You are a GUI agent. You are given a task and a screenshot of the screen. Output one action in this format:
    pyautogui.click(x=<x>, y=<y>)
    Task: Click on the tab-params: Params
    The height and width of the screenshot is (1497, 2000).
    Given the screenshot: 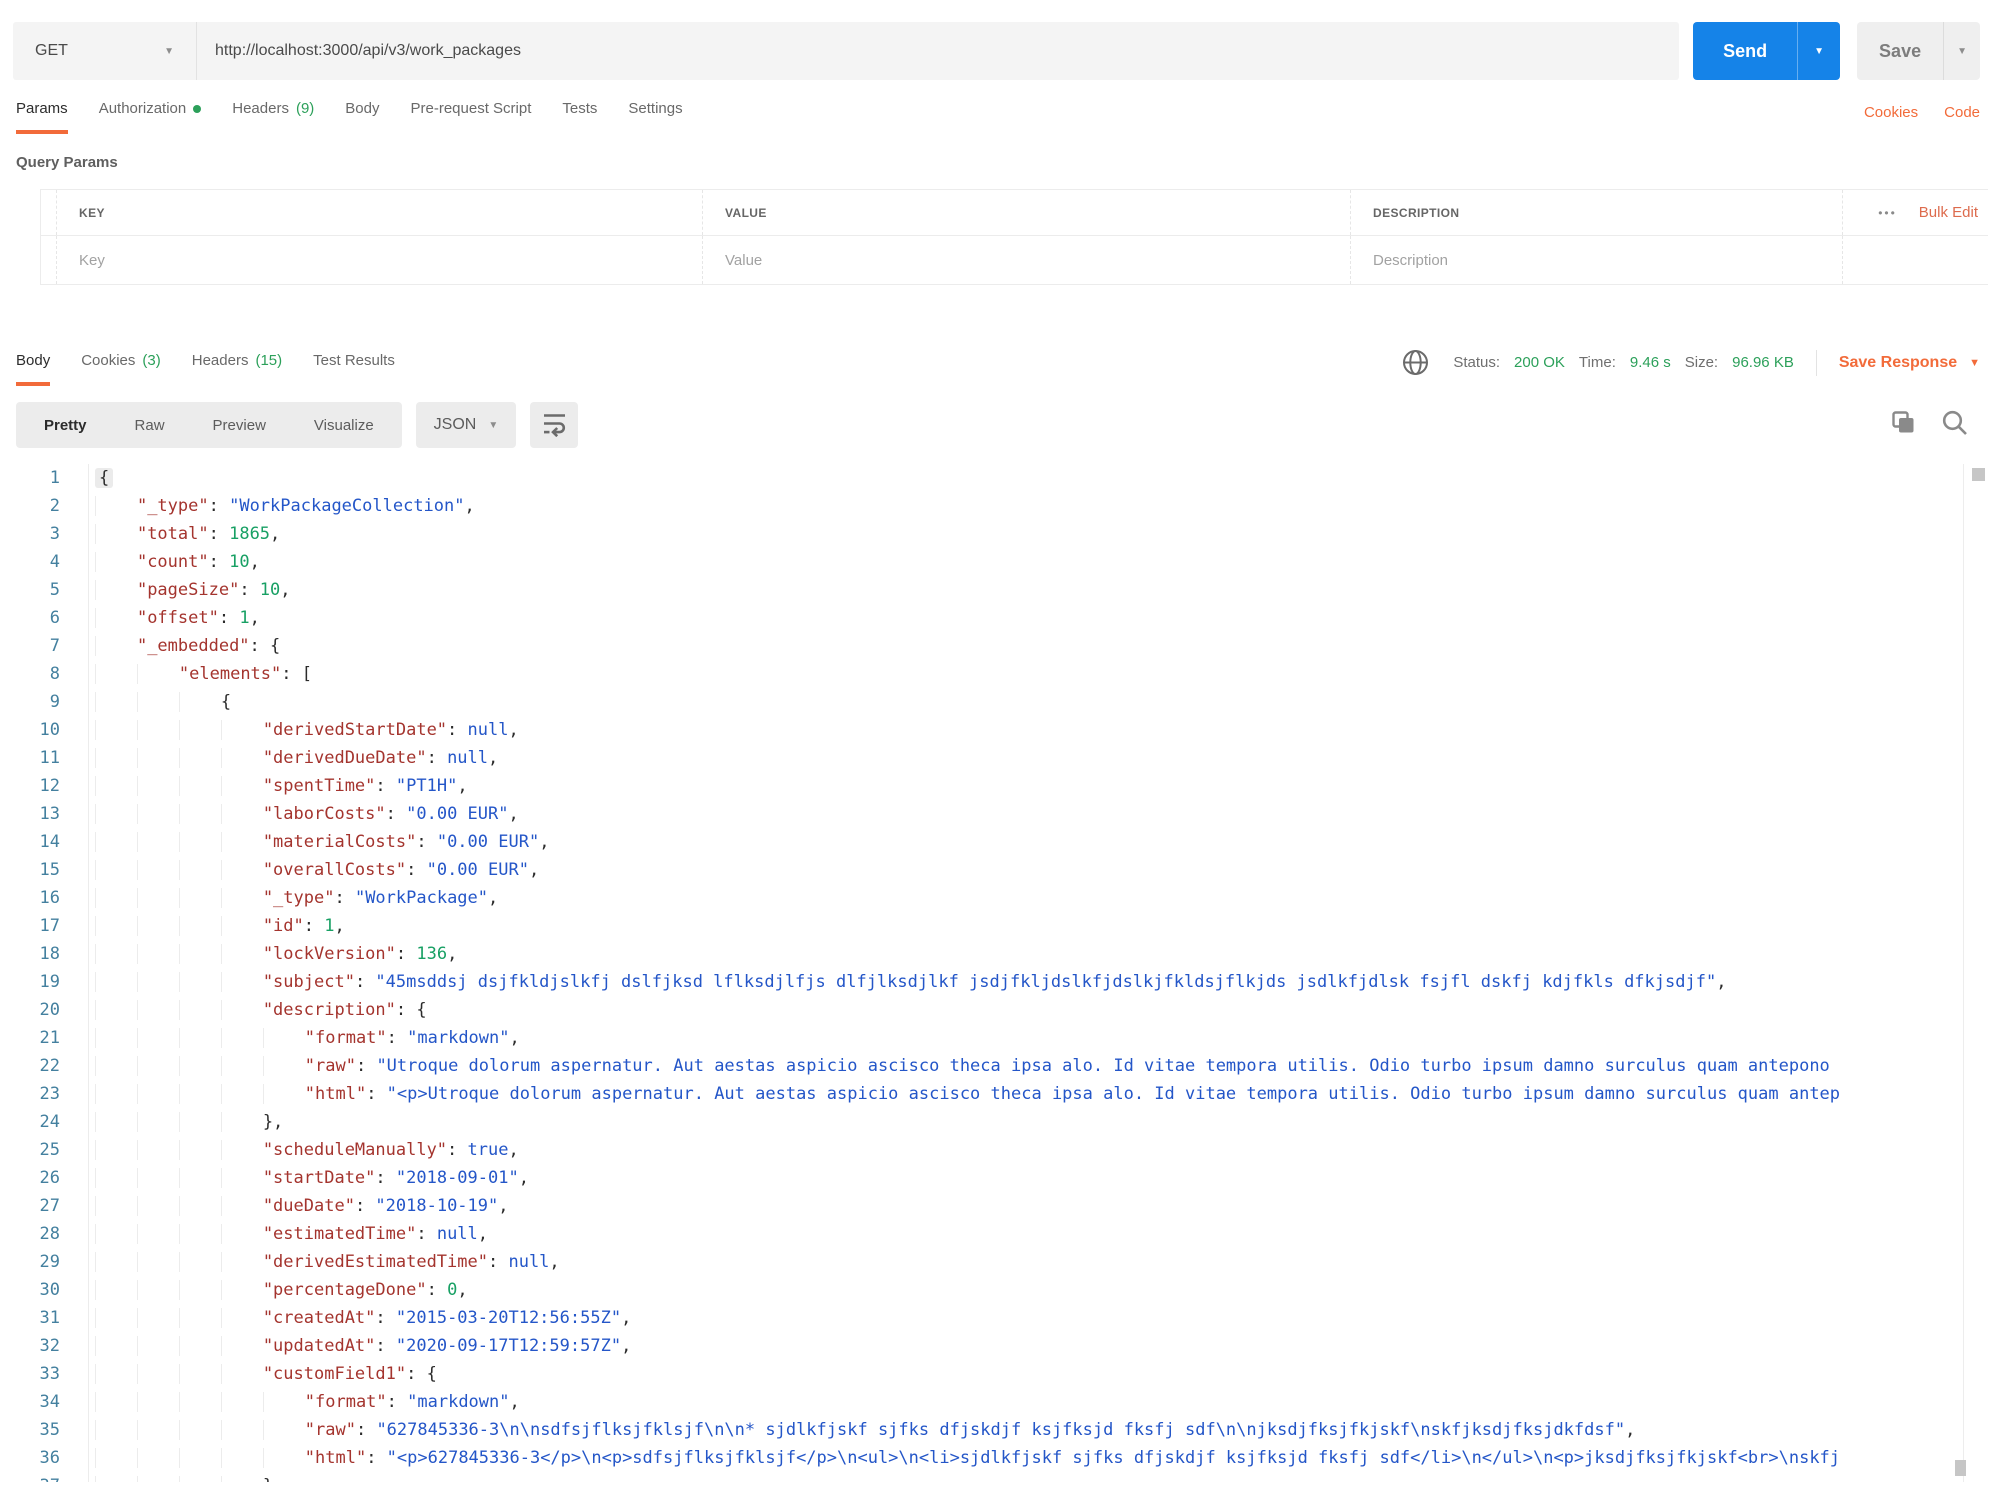 What is the action you would take?
    pyautogui.click(x=42, y=117)
    